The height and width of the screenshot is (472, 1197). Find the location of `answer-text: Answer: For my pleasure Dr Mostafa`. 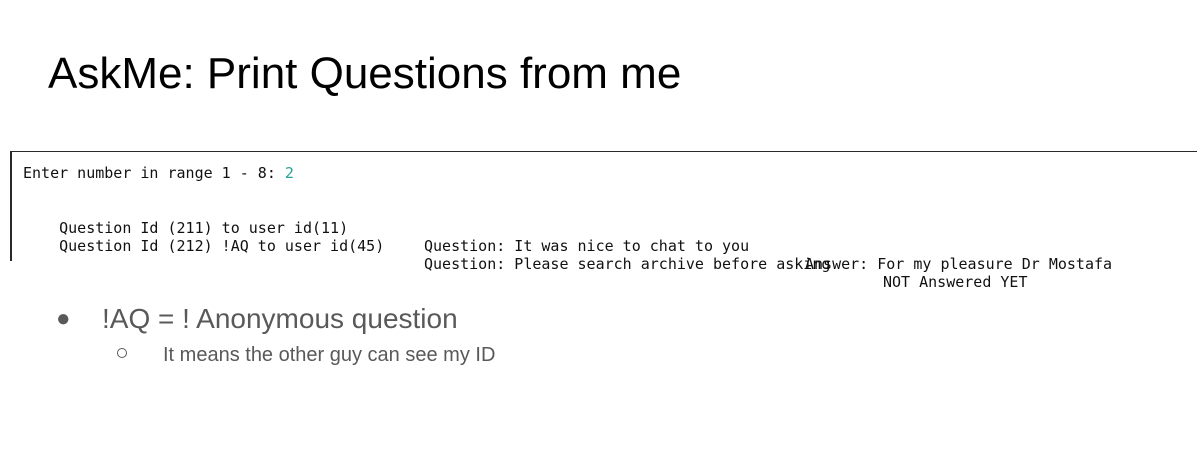

answer-text: Answer: For my pleasure Dr Mostafa is located at coordinates (959, 264).